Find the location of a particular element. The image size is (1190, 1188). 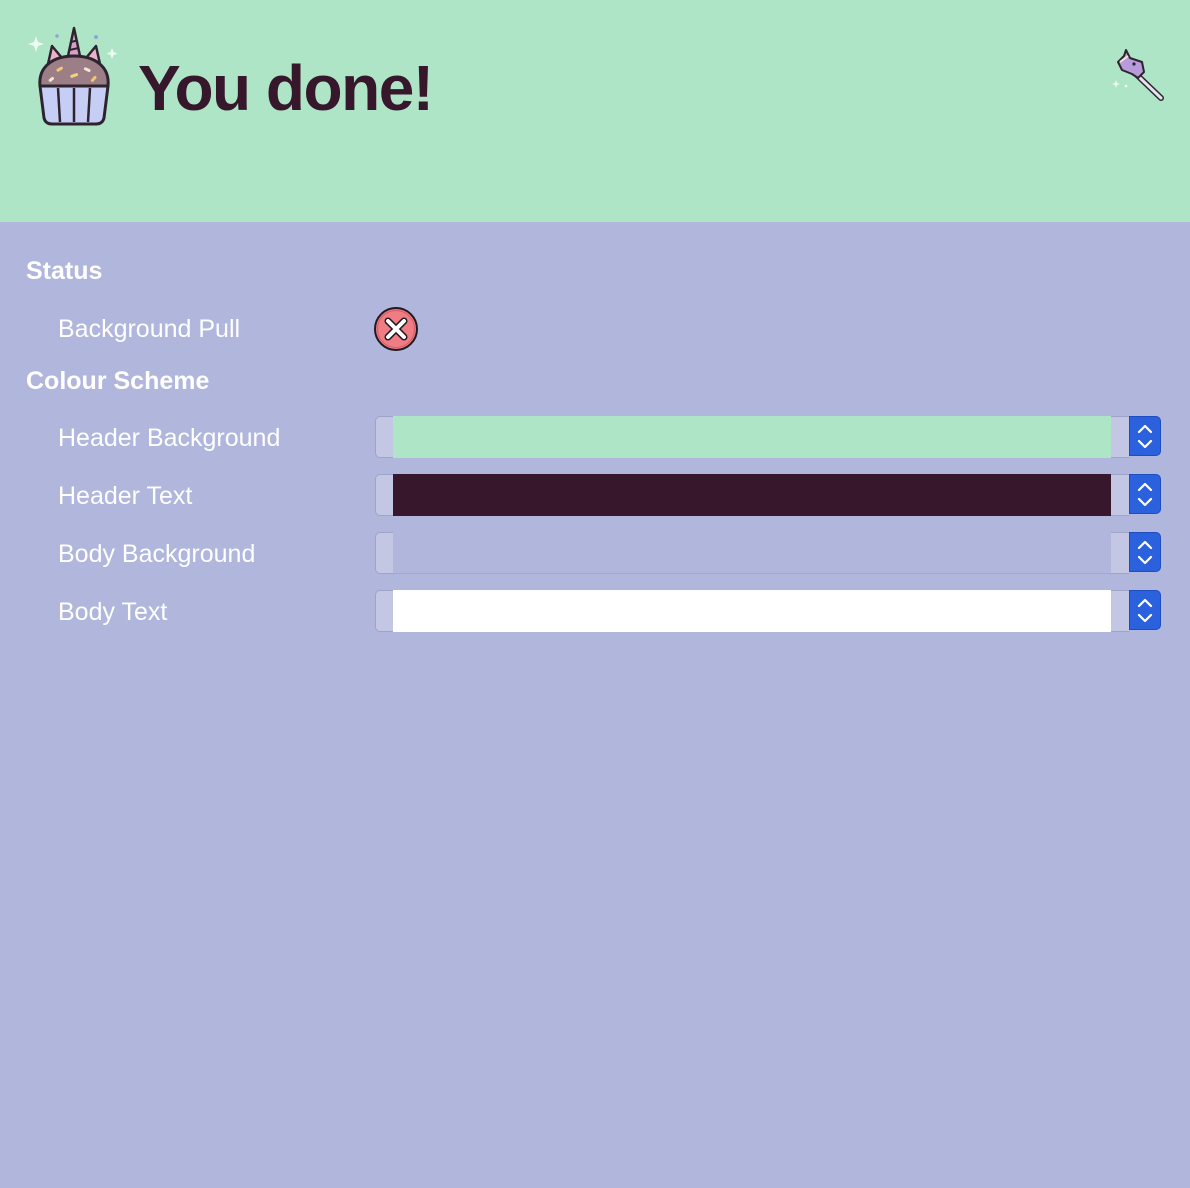

header-text-swatch is located at coordinates (752, 495).